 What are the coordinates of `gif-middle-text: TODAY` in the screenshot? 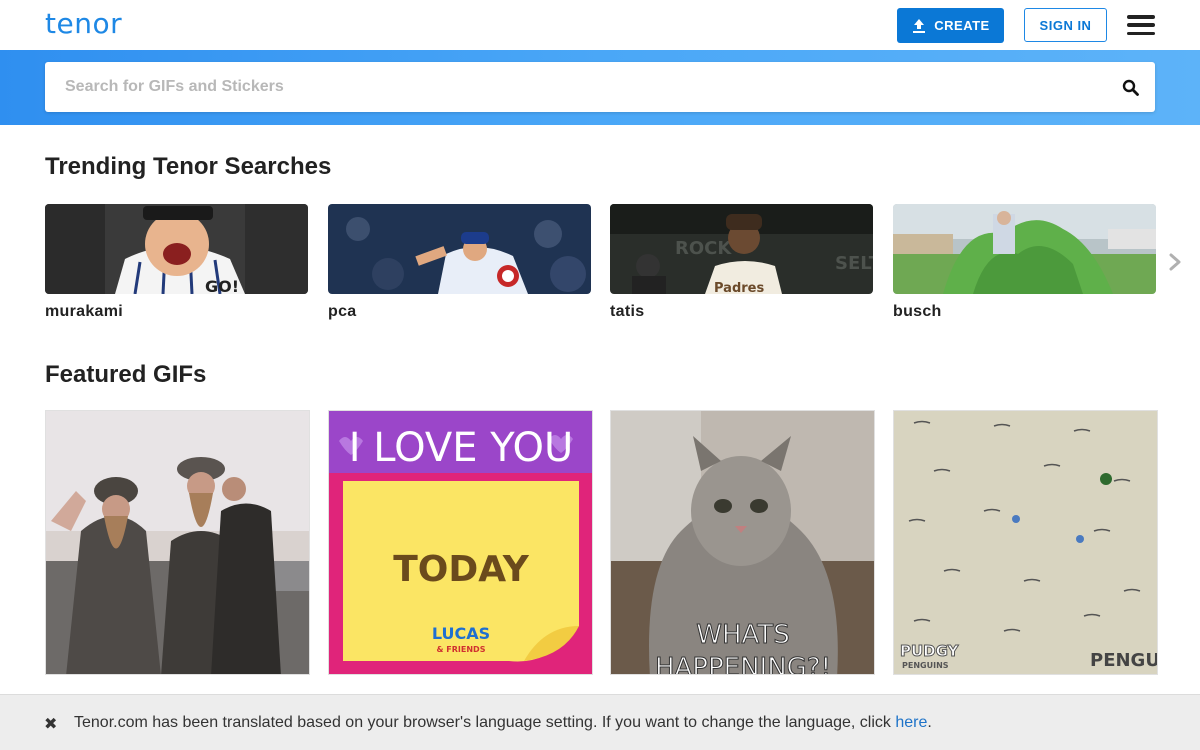 It's located at (461, 569).